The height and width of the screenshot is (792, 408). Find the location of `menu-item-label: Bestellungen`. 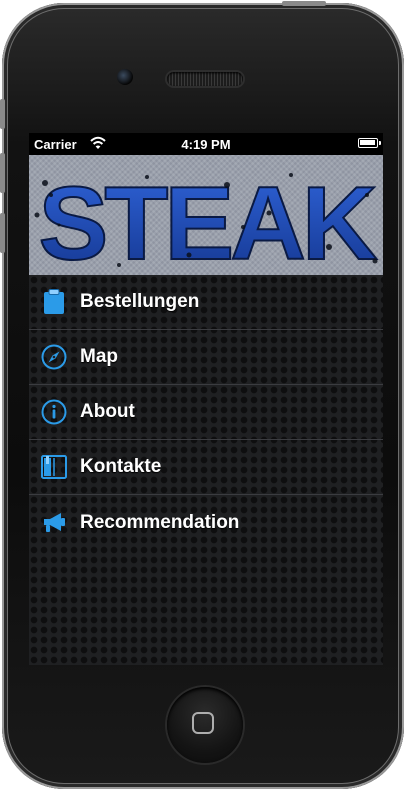

menu-item-label: Bestellungen is located at coordinates (140, 301).